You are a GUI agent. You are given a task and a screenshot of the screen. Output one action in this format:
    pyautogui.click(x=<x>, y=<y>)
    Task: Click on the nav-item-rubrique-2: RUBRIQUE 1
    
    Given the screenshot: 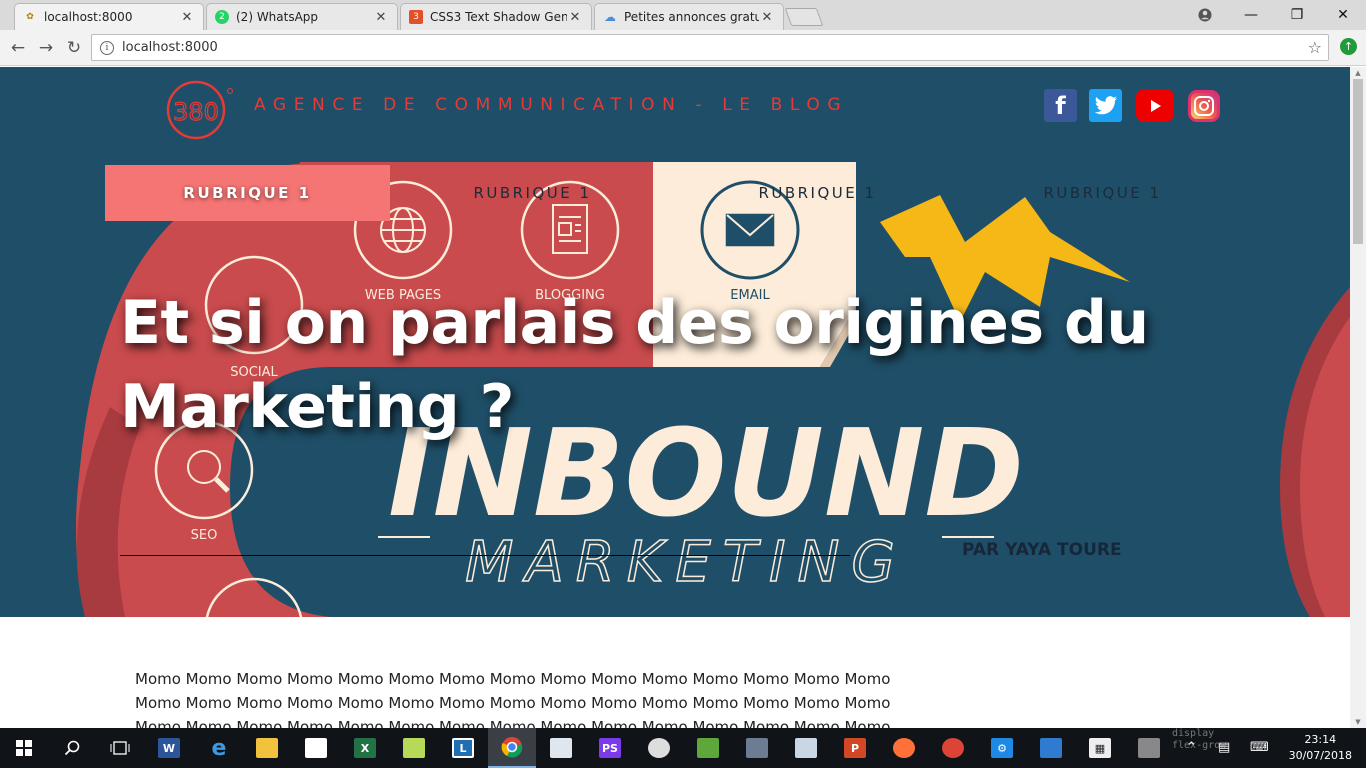 What is the action you would take?
    pyautogui.click(x=532, y=193)
    